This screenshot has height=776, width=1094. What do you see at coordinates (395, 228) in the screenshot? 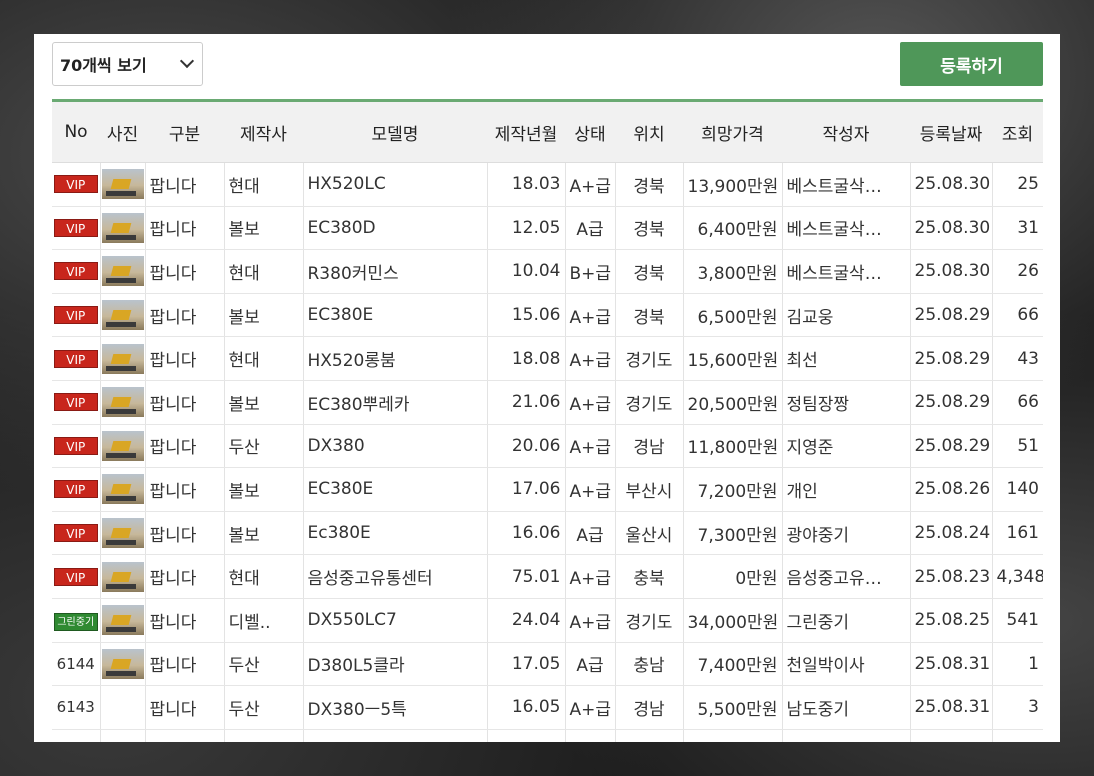
I see `cell-model-link: EC380D` at bounding box center [395, 228].